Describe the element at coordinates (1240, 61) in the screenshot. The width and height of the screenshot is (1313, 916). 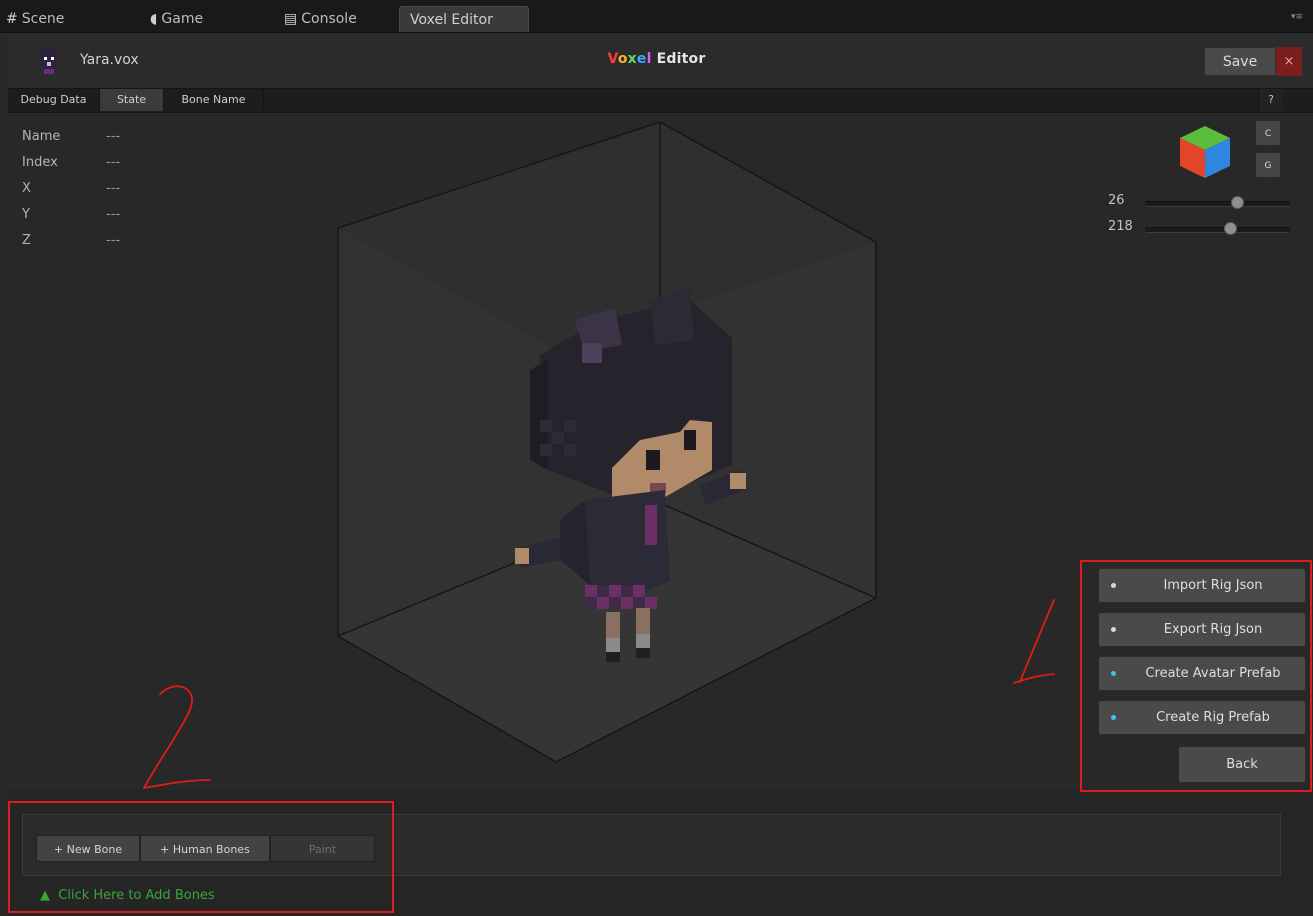
I see `save-button: Save` at that location.